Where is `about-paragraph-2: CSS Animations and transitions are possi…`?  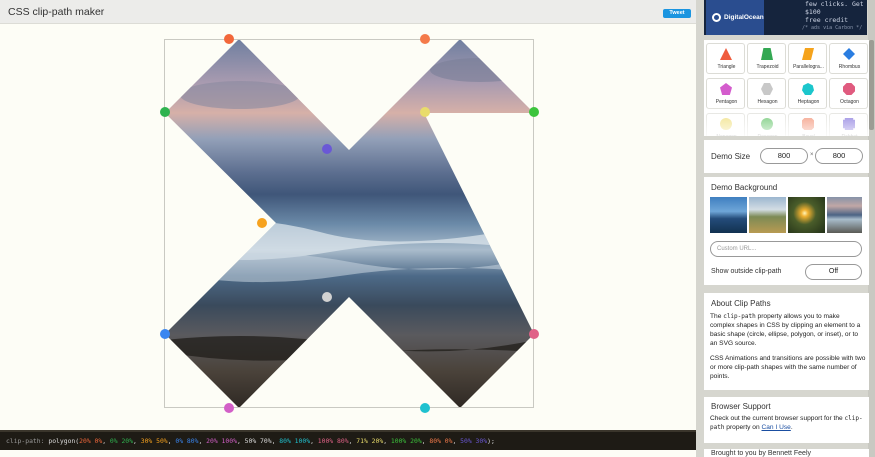
about-paragraph-2: CSS Animations and transitions are possi… is located at coordinates (788, 367).